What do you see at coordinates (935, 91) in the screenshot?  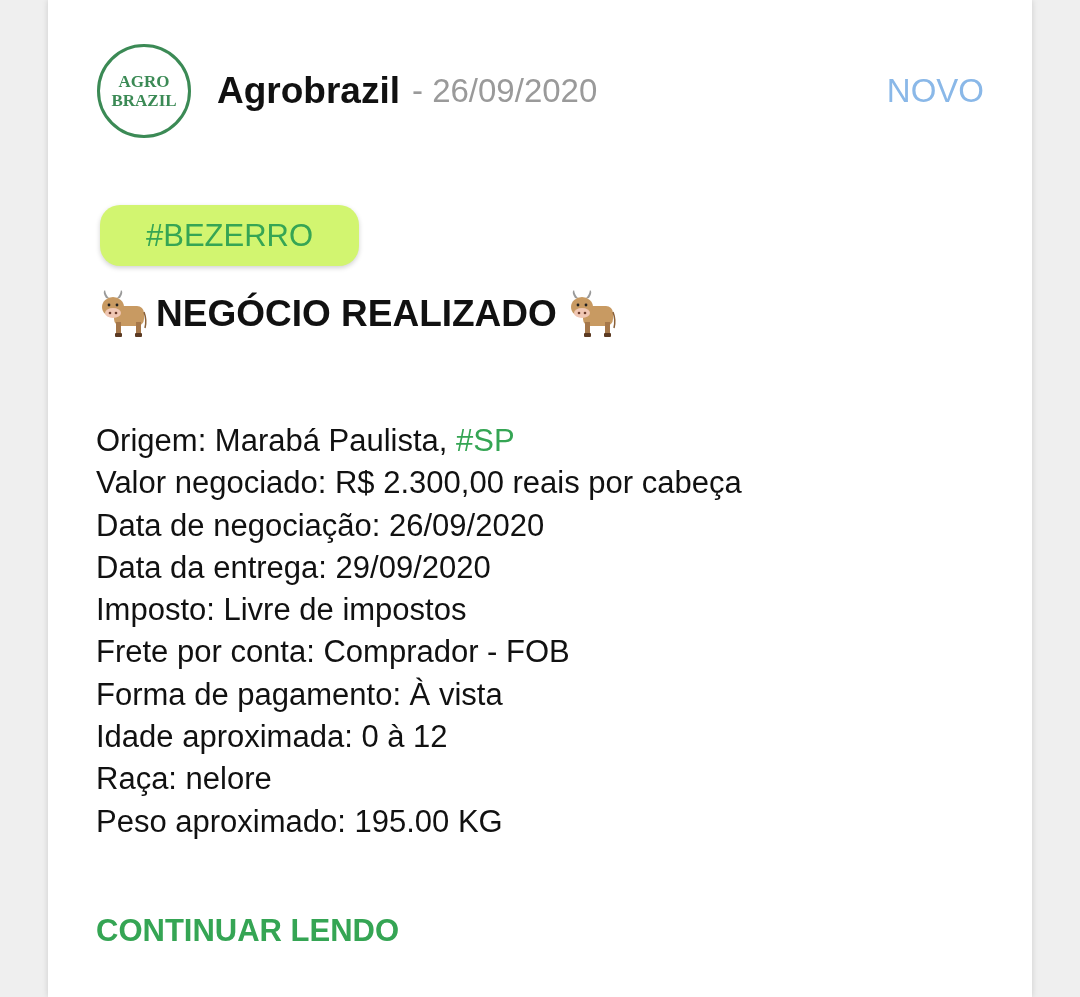 I see `new-label: NOVO` at bounding box center [935, 91].